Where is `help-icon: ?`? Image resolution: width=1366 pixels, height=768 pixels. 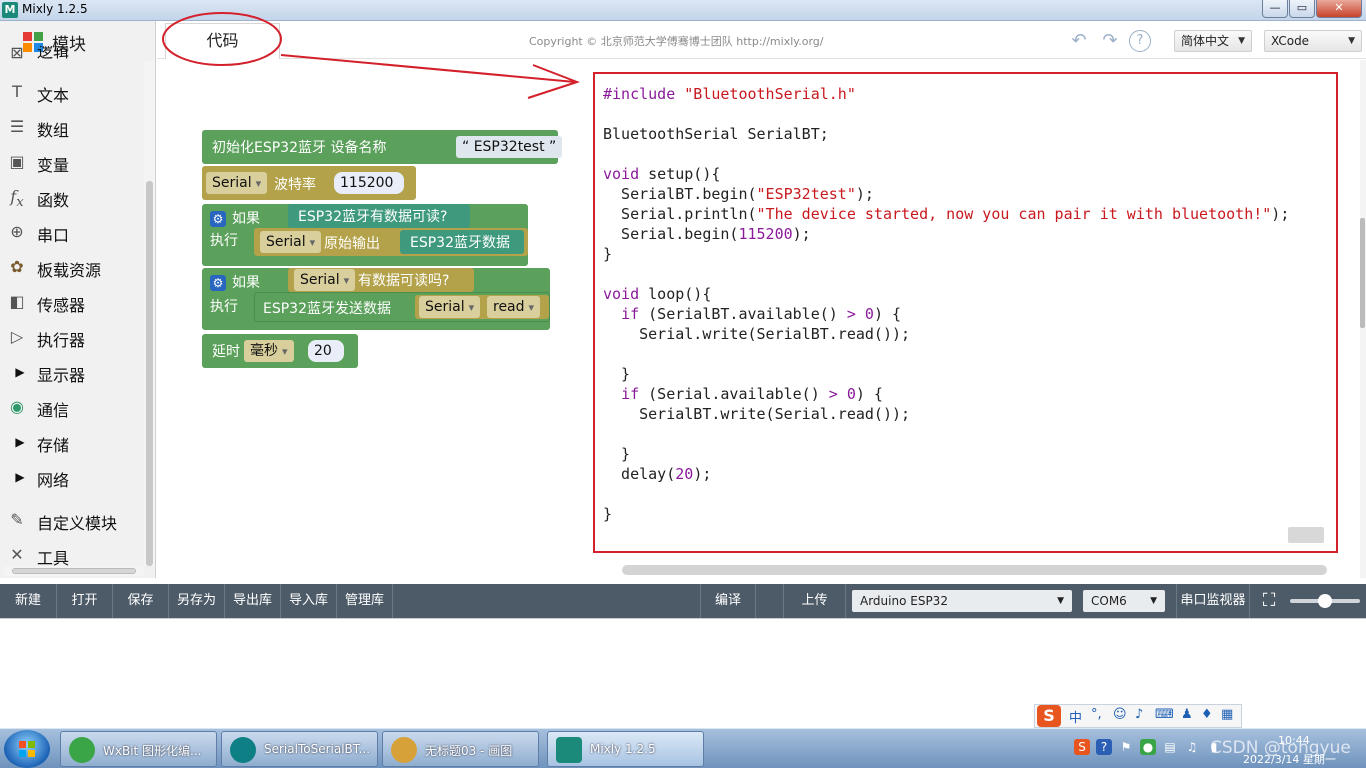
help-icon: ? is located at coordinates (1140, 41).